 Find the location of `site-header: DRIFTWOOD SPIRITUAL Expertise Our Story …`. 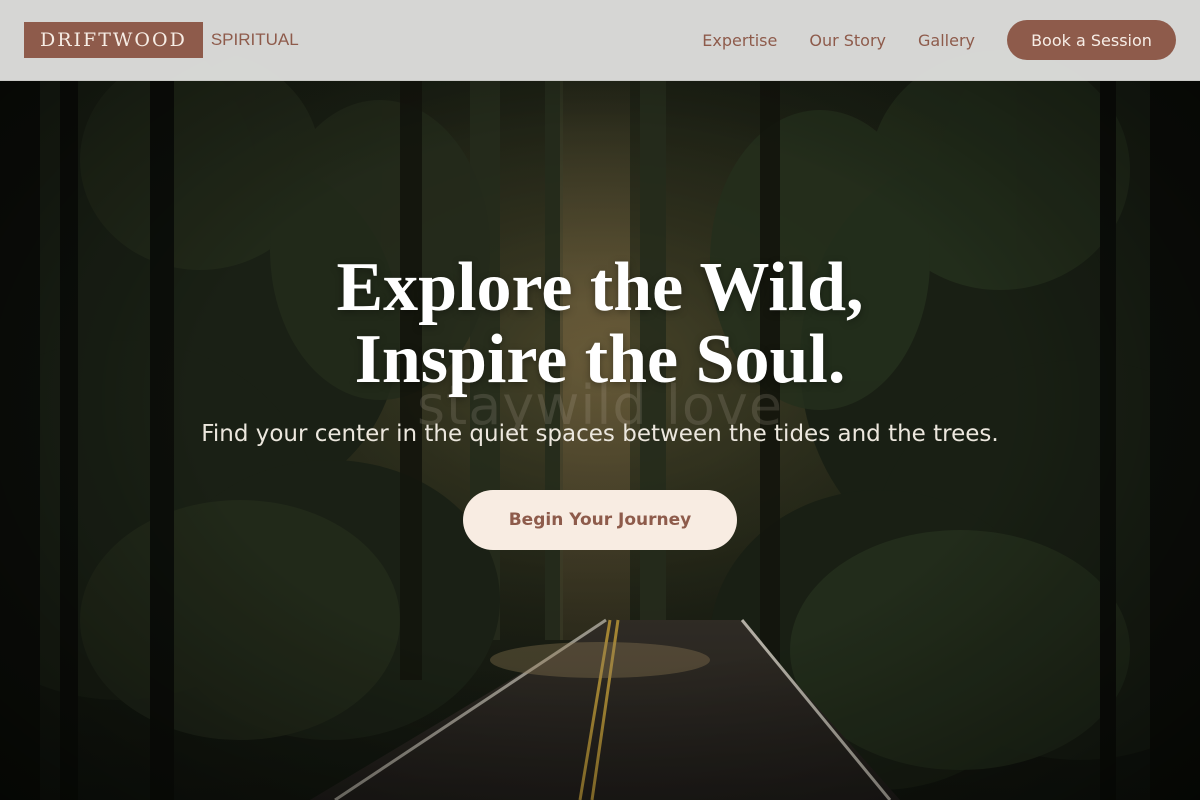

site-header: DRIFTWOOD SPIRITUAL Expertise Our Story … is located at coordinates (600, 40).